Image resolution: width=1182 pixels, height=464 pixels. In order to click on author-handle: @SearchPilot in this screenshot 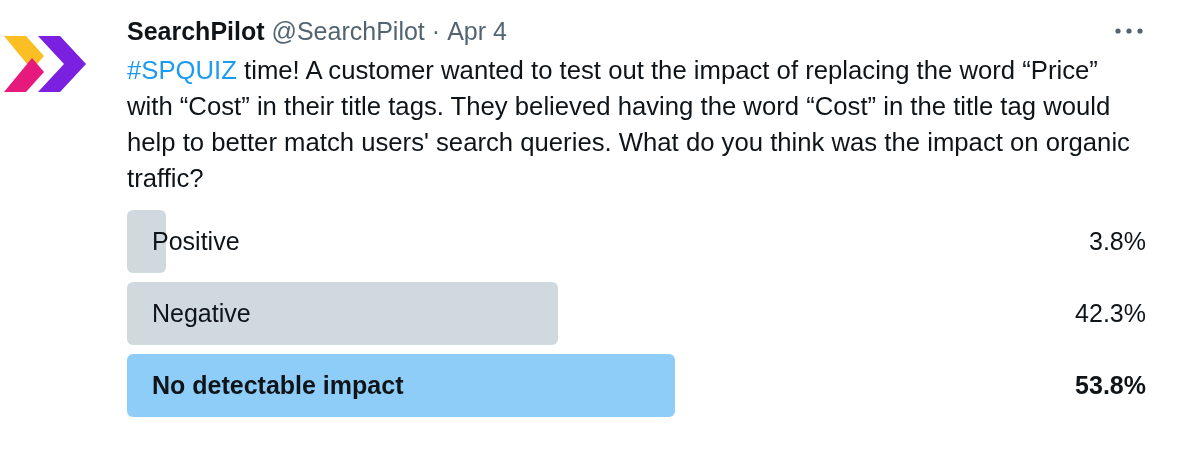, I will do `click(348, 31)`.